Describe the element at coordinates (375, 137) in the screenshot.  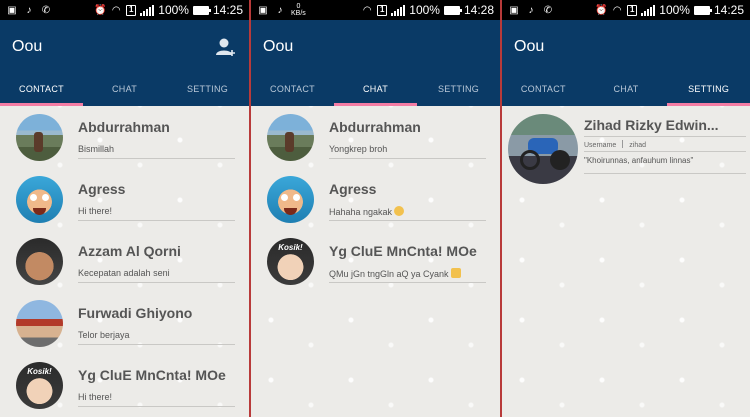
I see `list-item: Abdurrahman Yongkrep broh` at that location.